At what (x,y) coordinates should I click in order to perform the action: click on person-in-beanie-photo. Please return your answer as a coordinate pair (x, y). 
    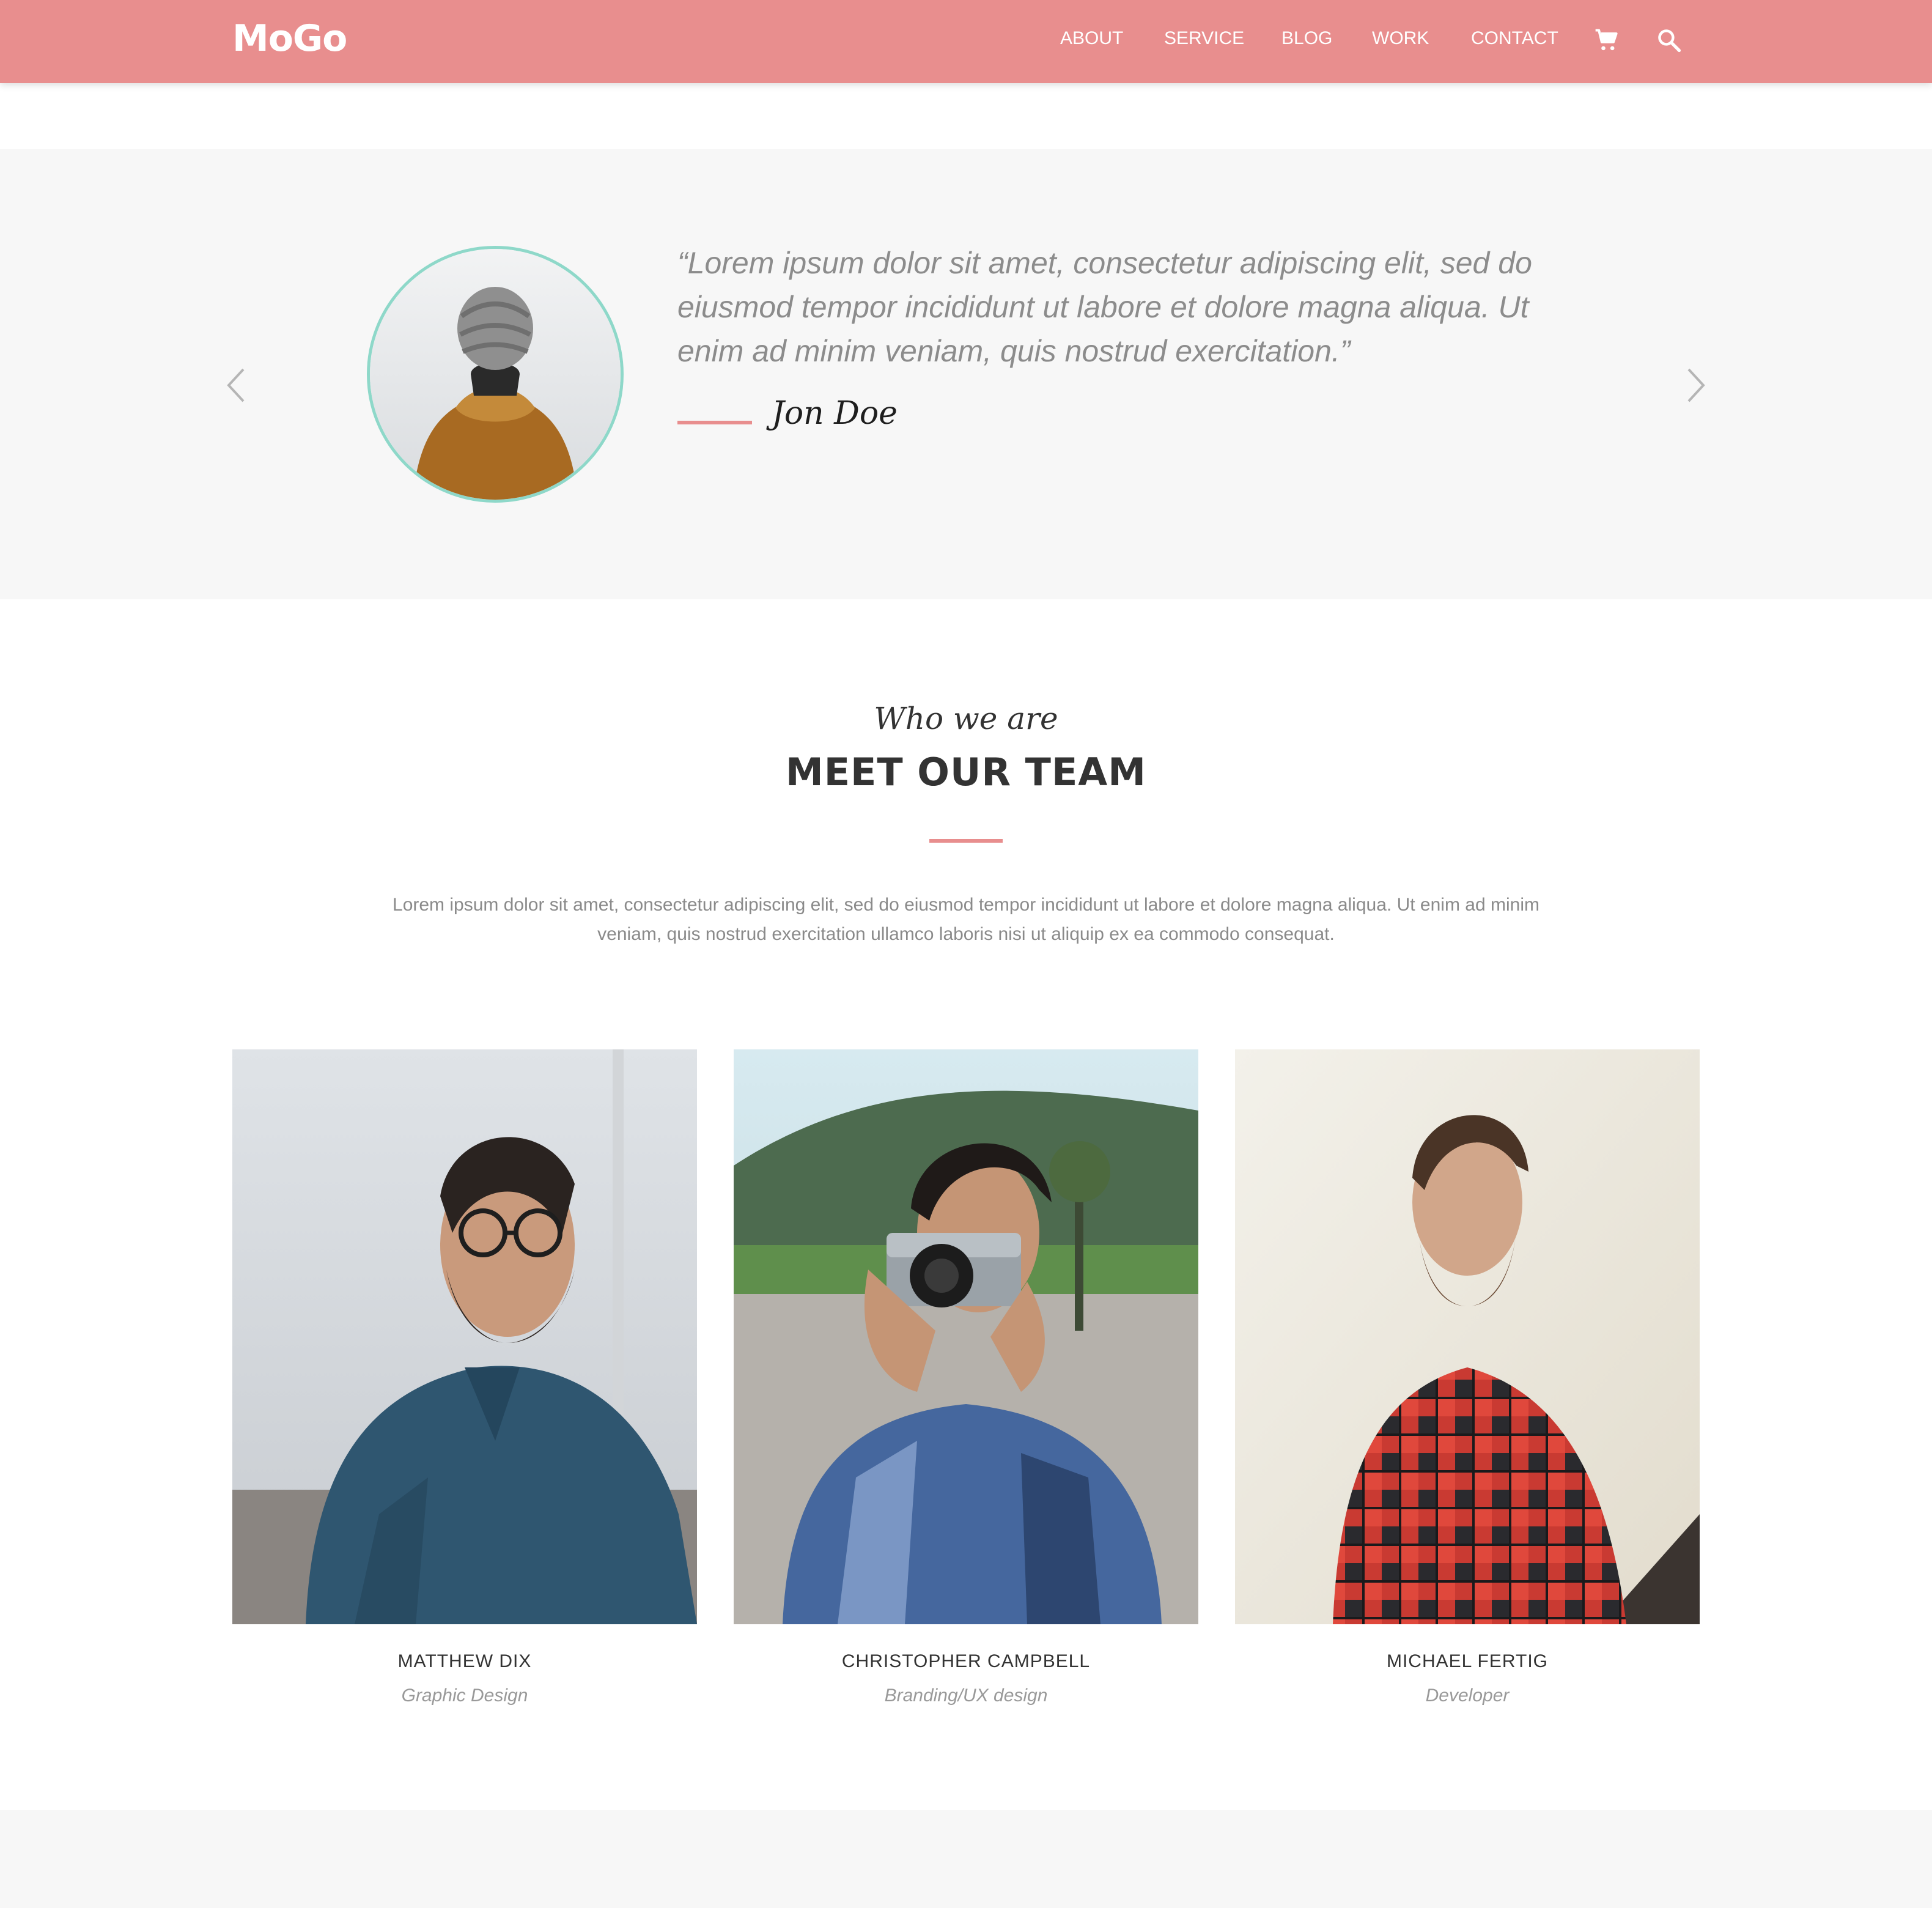
    Looking at the image, I should click on (495, 375).